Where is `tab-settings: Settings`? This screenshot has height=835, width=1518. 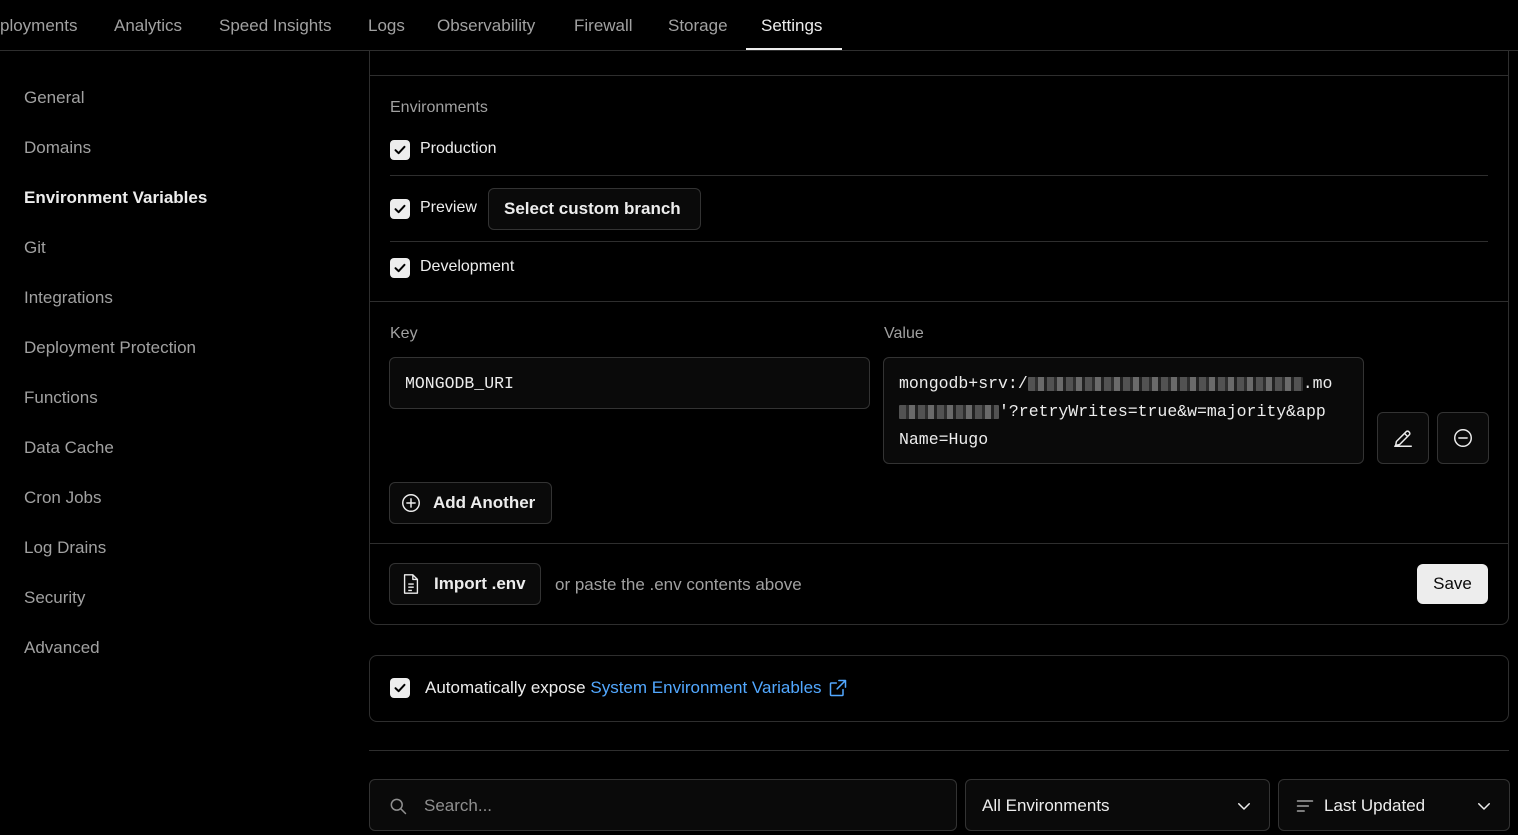
tab-settings: Settings is located at coordinates (791, 25).